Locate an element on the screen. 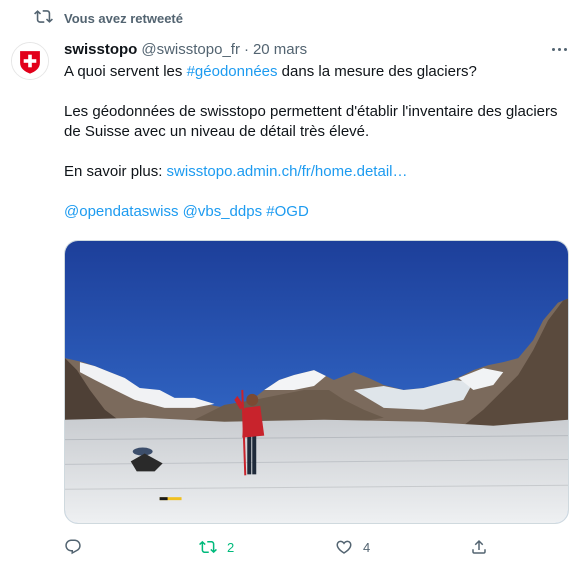  more-options-button is located at coordinates (559, 49).